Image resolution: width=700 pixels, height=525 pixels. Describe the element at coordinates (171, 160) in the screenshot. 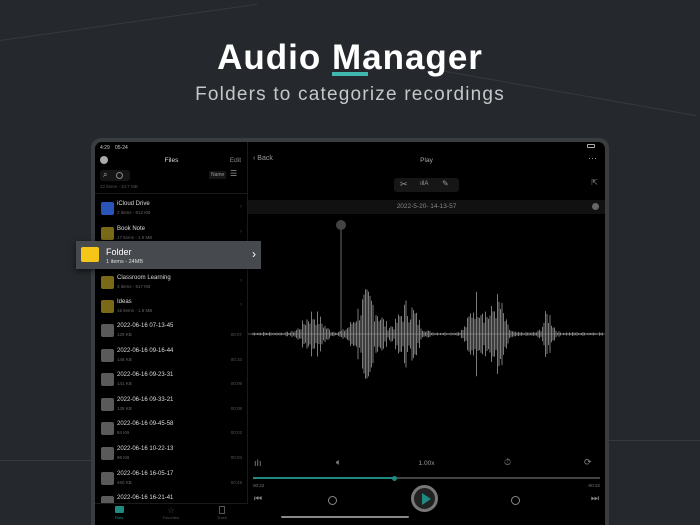

I see `files-title: Files` at that location.